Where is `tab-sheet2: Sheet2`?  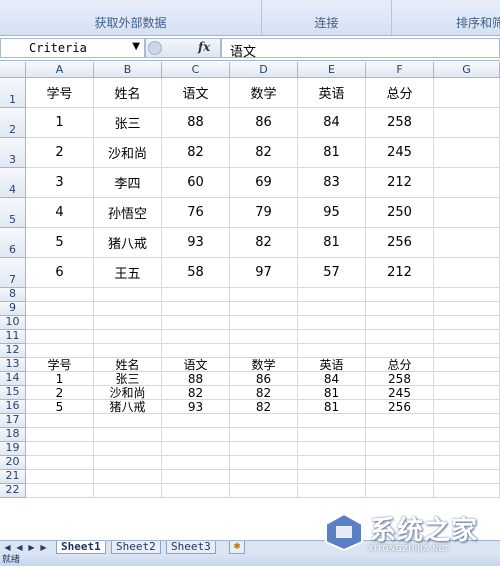 tab-sheet2: Sheet2 is located at coordinates (136, 547).